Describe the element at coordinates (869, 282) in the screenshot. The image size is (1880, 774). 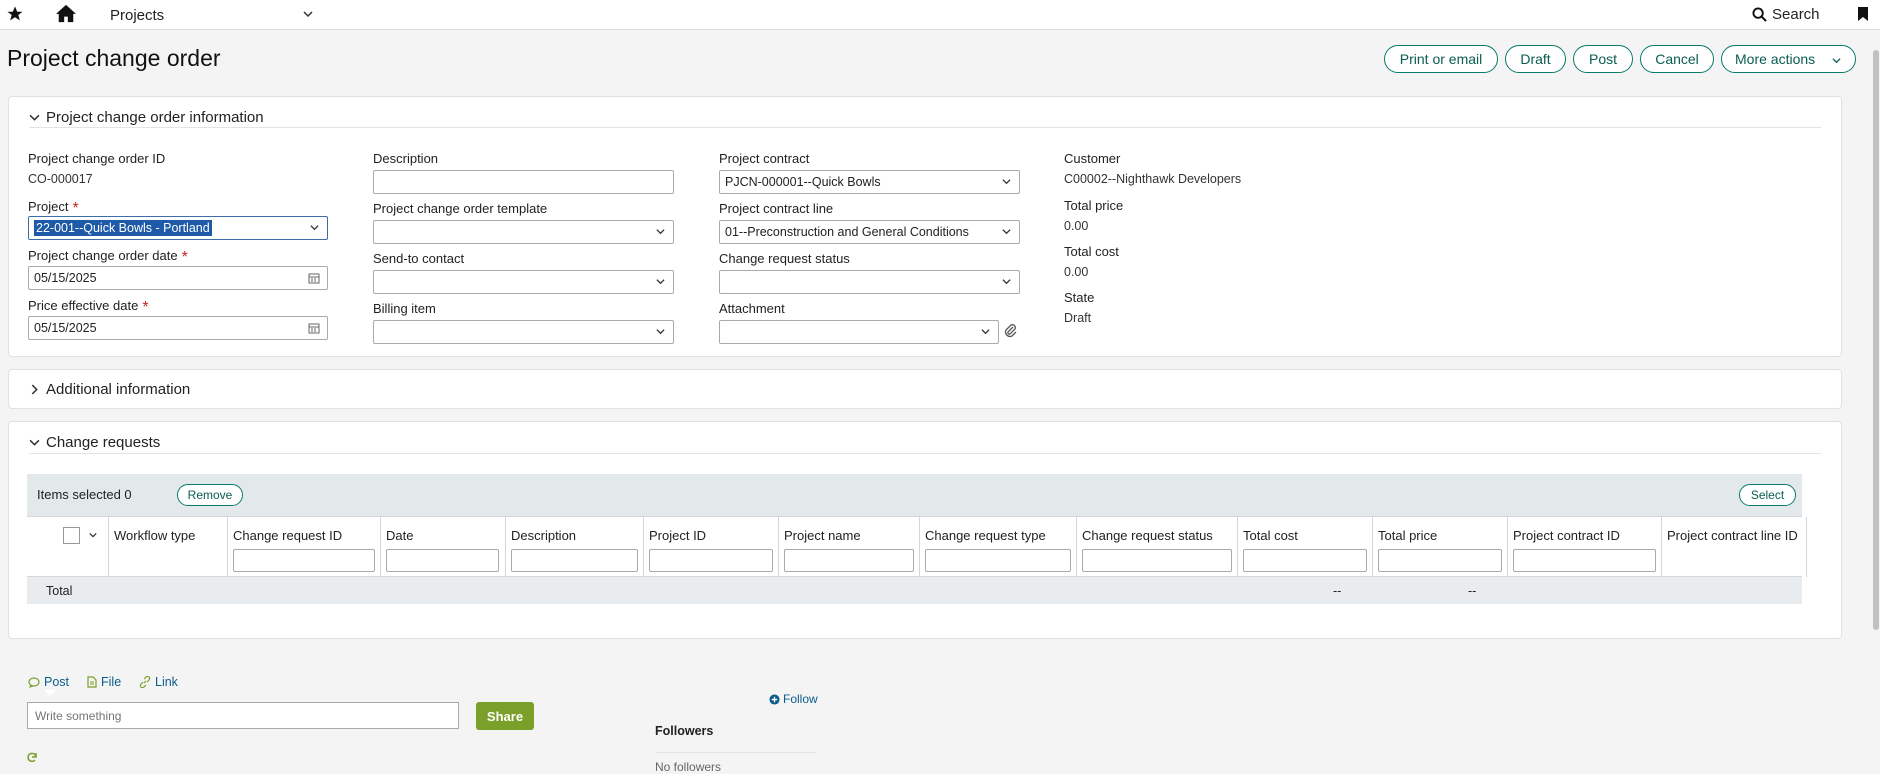
I see `change-request-status-field` at that location.